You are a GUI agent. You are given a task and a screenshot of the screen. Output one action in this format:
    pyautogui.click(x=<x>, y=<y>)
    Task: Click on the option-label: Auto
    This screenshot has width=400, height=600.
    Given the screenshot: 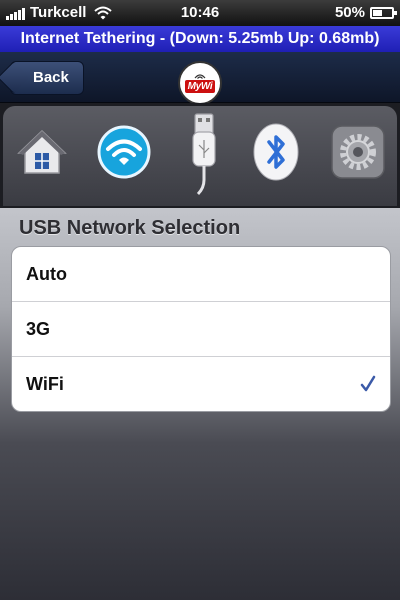 What is the action you would take?
    pyautogui.click(x=46, y=273)
    